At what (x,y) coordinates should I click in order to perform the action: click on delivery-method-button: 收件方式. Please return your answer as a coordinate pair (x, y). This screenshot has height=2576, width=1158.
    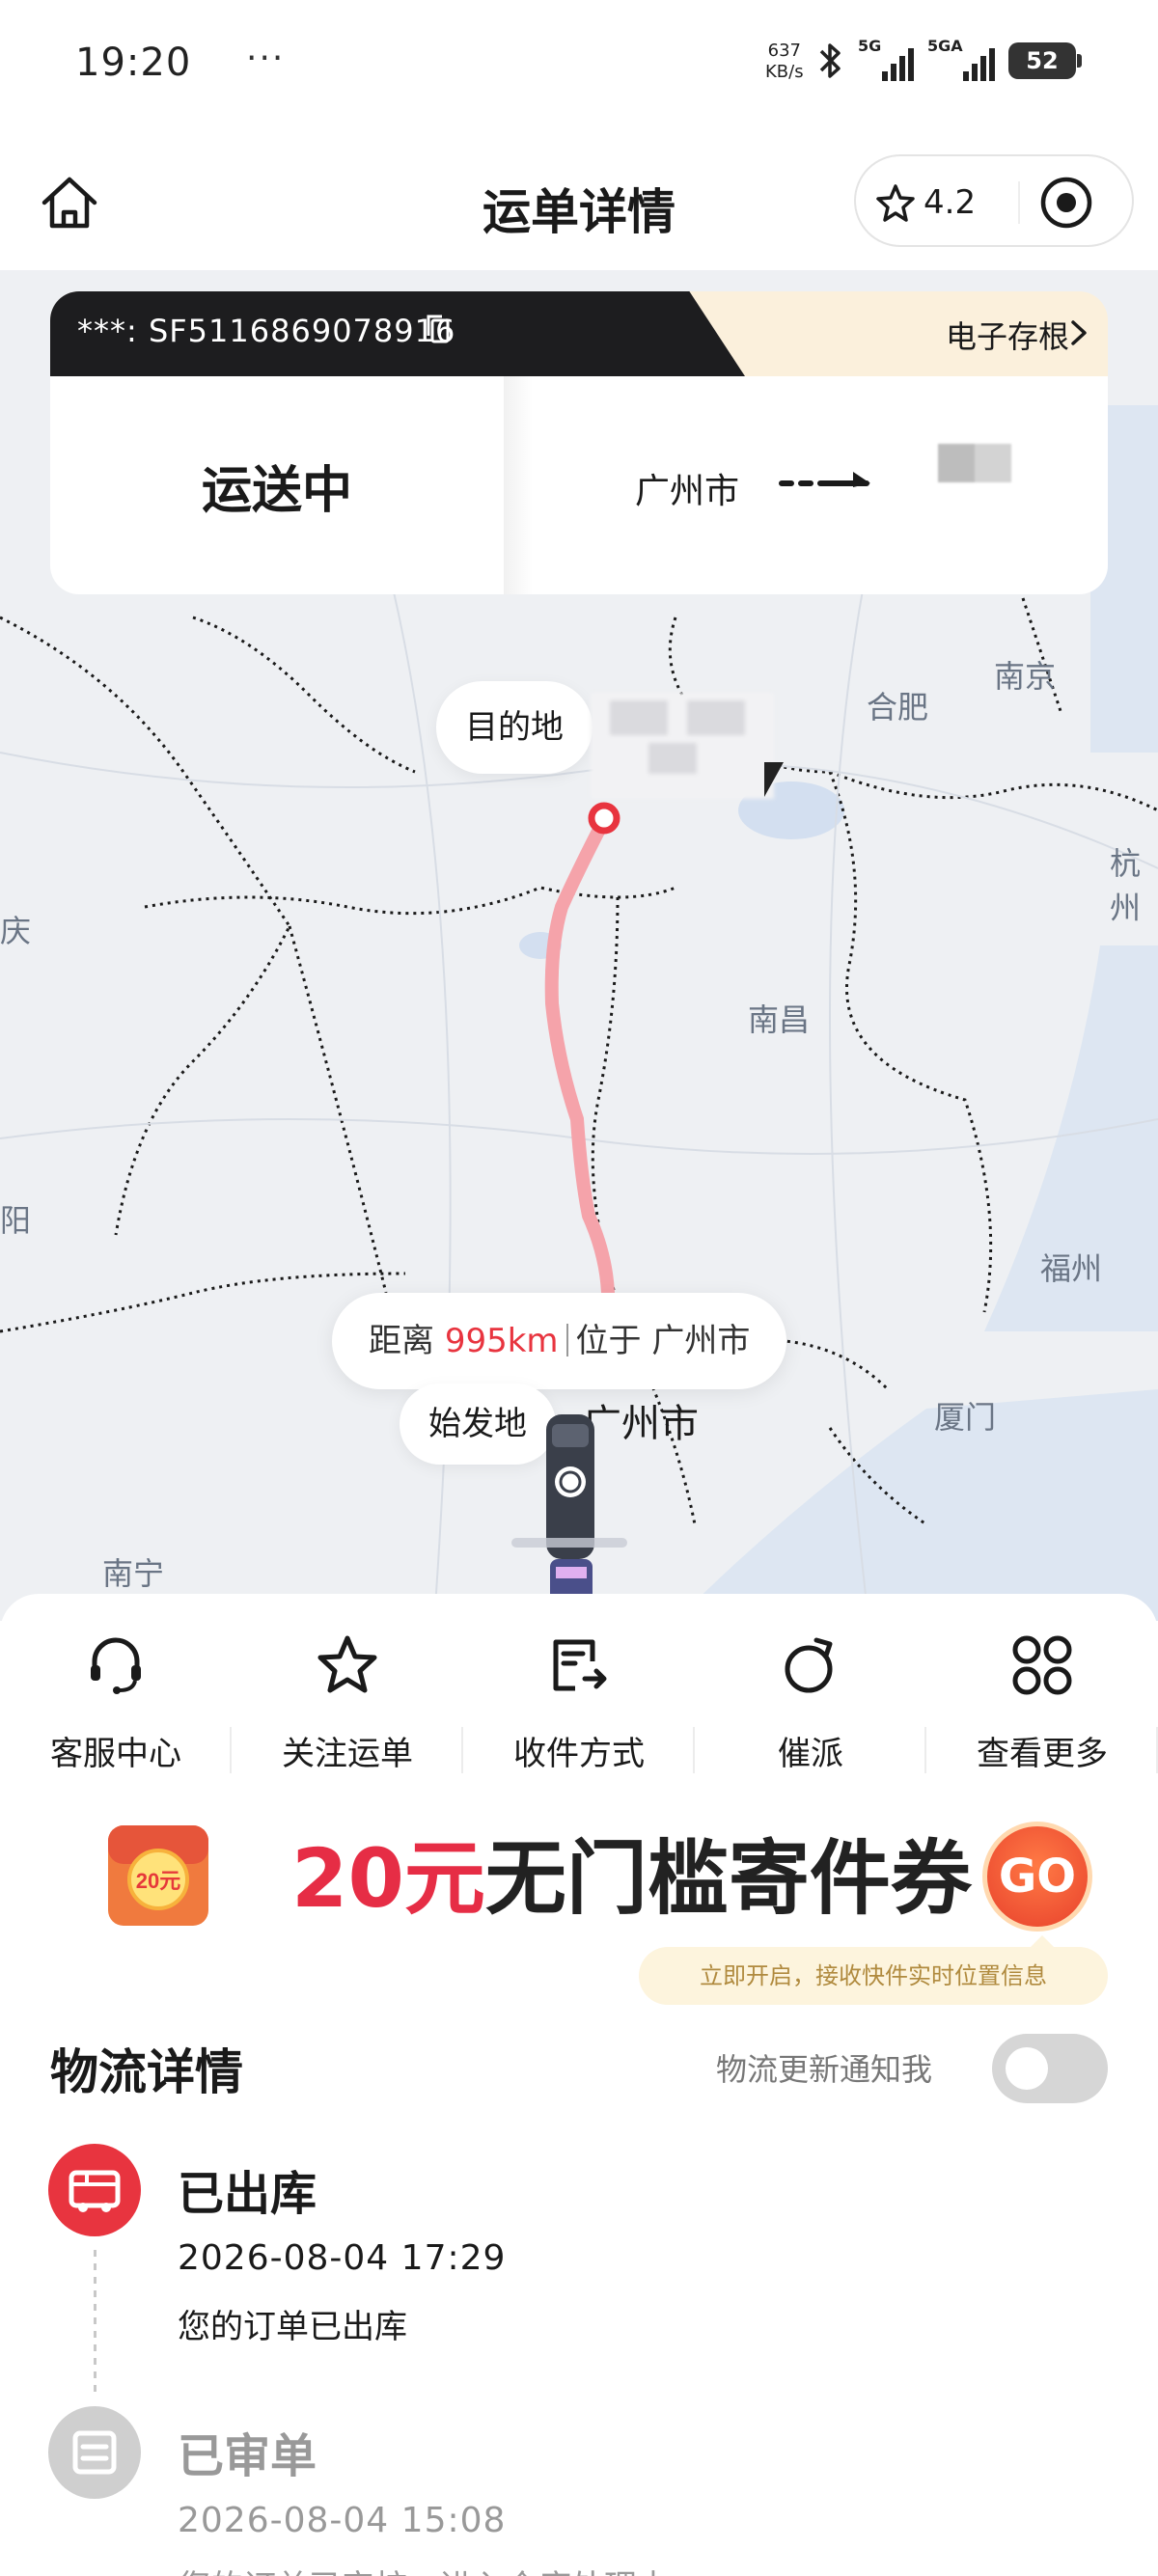
    Looking at the image, I should click on (579, 1710).